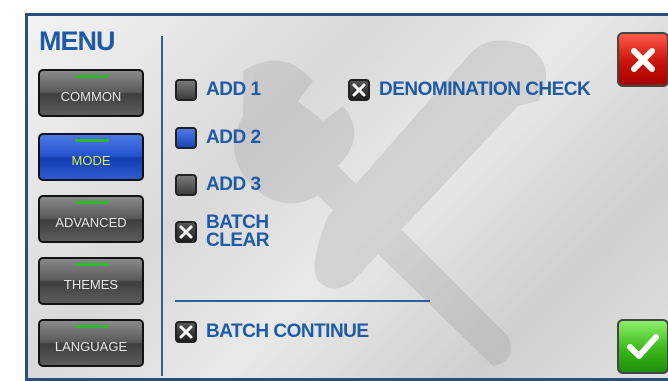 This screenshot has width=668, height=381. I want to click on batch-clear-label: BATCH CLEAR, so click(237, 232).